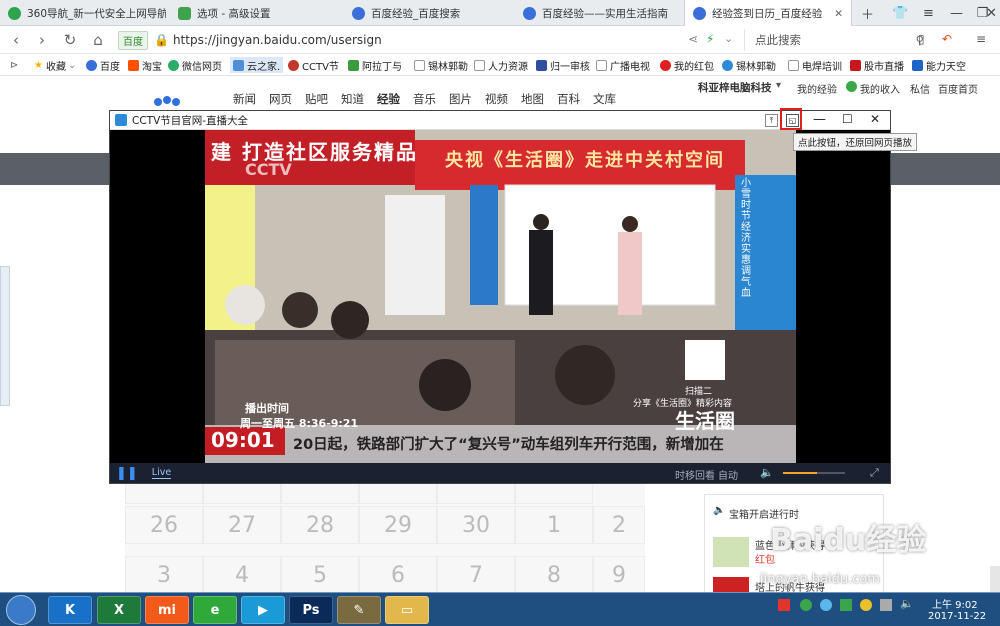  What do you see at coordinates (16, 40) in the screenshot?
I see `back-button: ‹` at bounding box center [16, 40].